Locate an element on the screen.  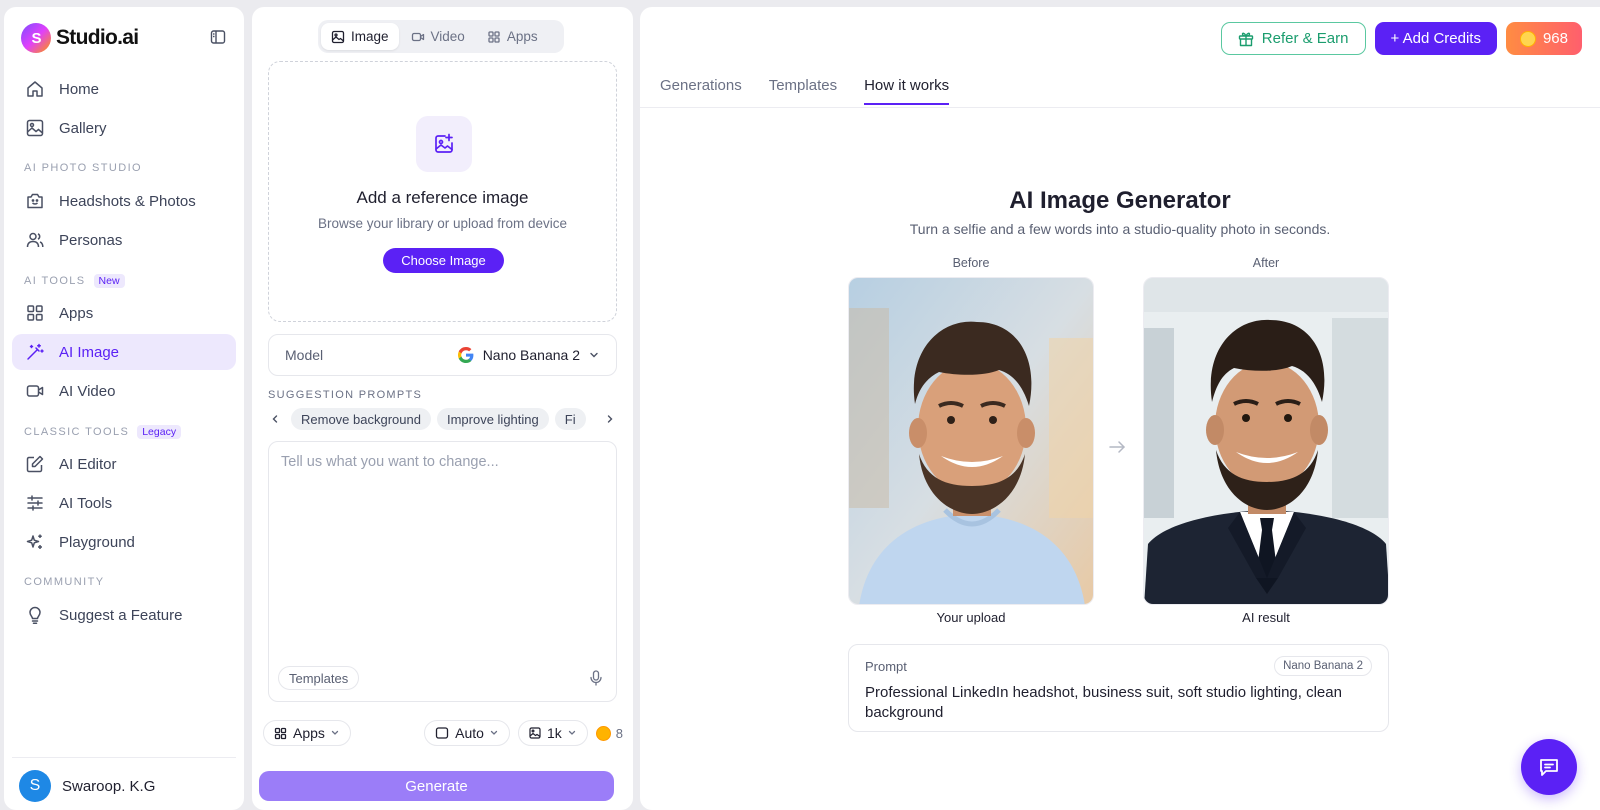
section-label-ai-tools: AI TOOLS New is located at coordinates (74, 281).